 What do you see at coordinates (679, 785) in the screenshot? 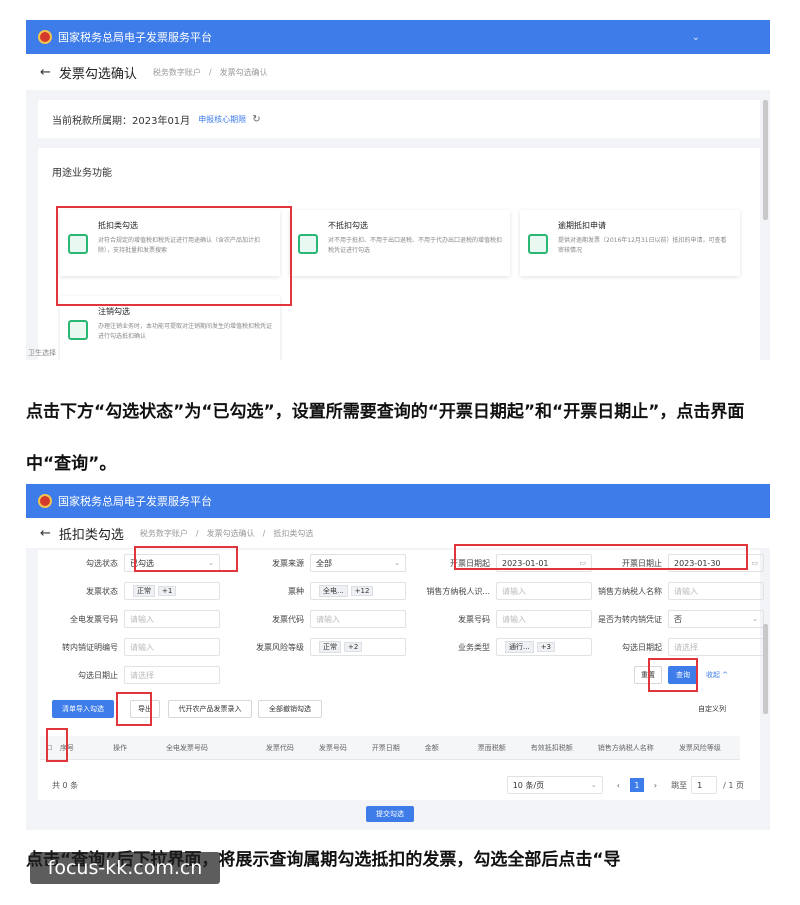
I see `goto-label: 跳至` at bounding box center [679, 785].